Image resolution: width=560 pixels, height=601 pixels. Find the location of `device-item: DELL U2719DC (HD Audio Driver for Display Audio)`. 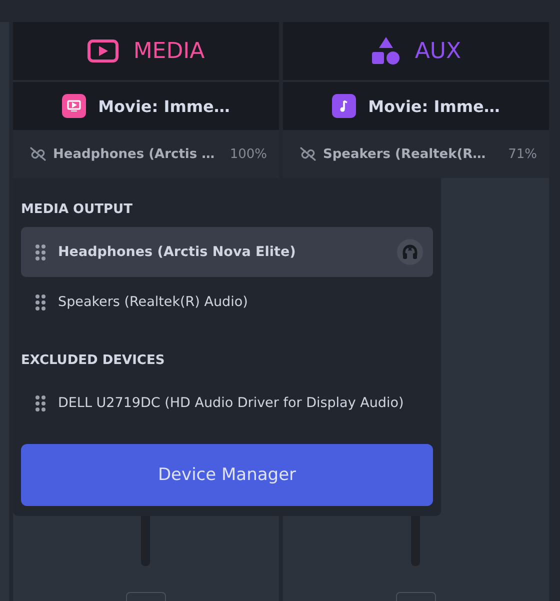

device-item: DELL U2719DC (HD Audio Driver for Display Audio) is located at coordinates (227, 403).